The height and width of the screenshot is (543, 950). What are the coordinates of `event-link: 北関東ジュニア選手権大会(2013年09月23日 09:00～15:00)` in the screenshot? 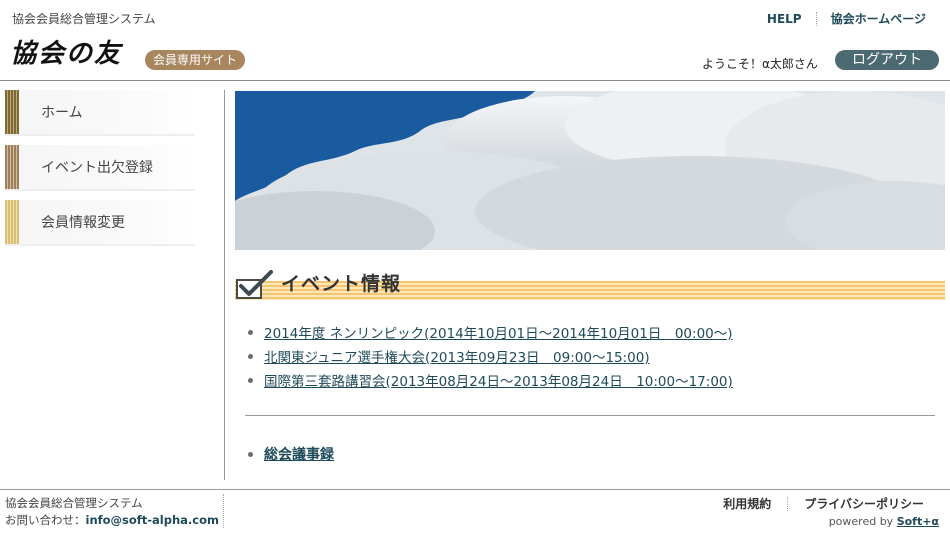 It's located at (457, 356).